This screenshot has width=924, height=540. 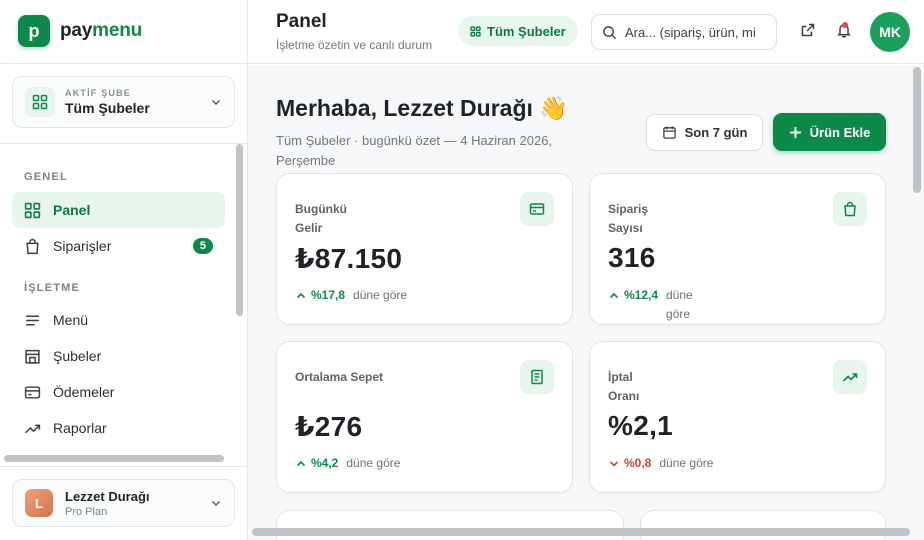 What do you see at coordinates (71, 320) in the screenshot?
I see `sidebar-item-label: Menü` at bounding box center [71, 320].